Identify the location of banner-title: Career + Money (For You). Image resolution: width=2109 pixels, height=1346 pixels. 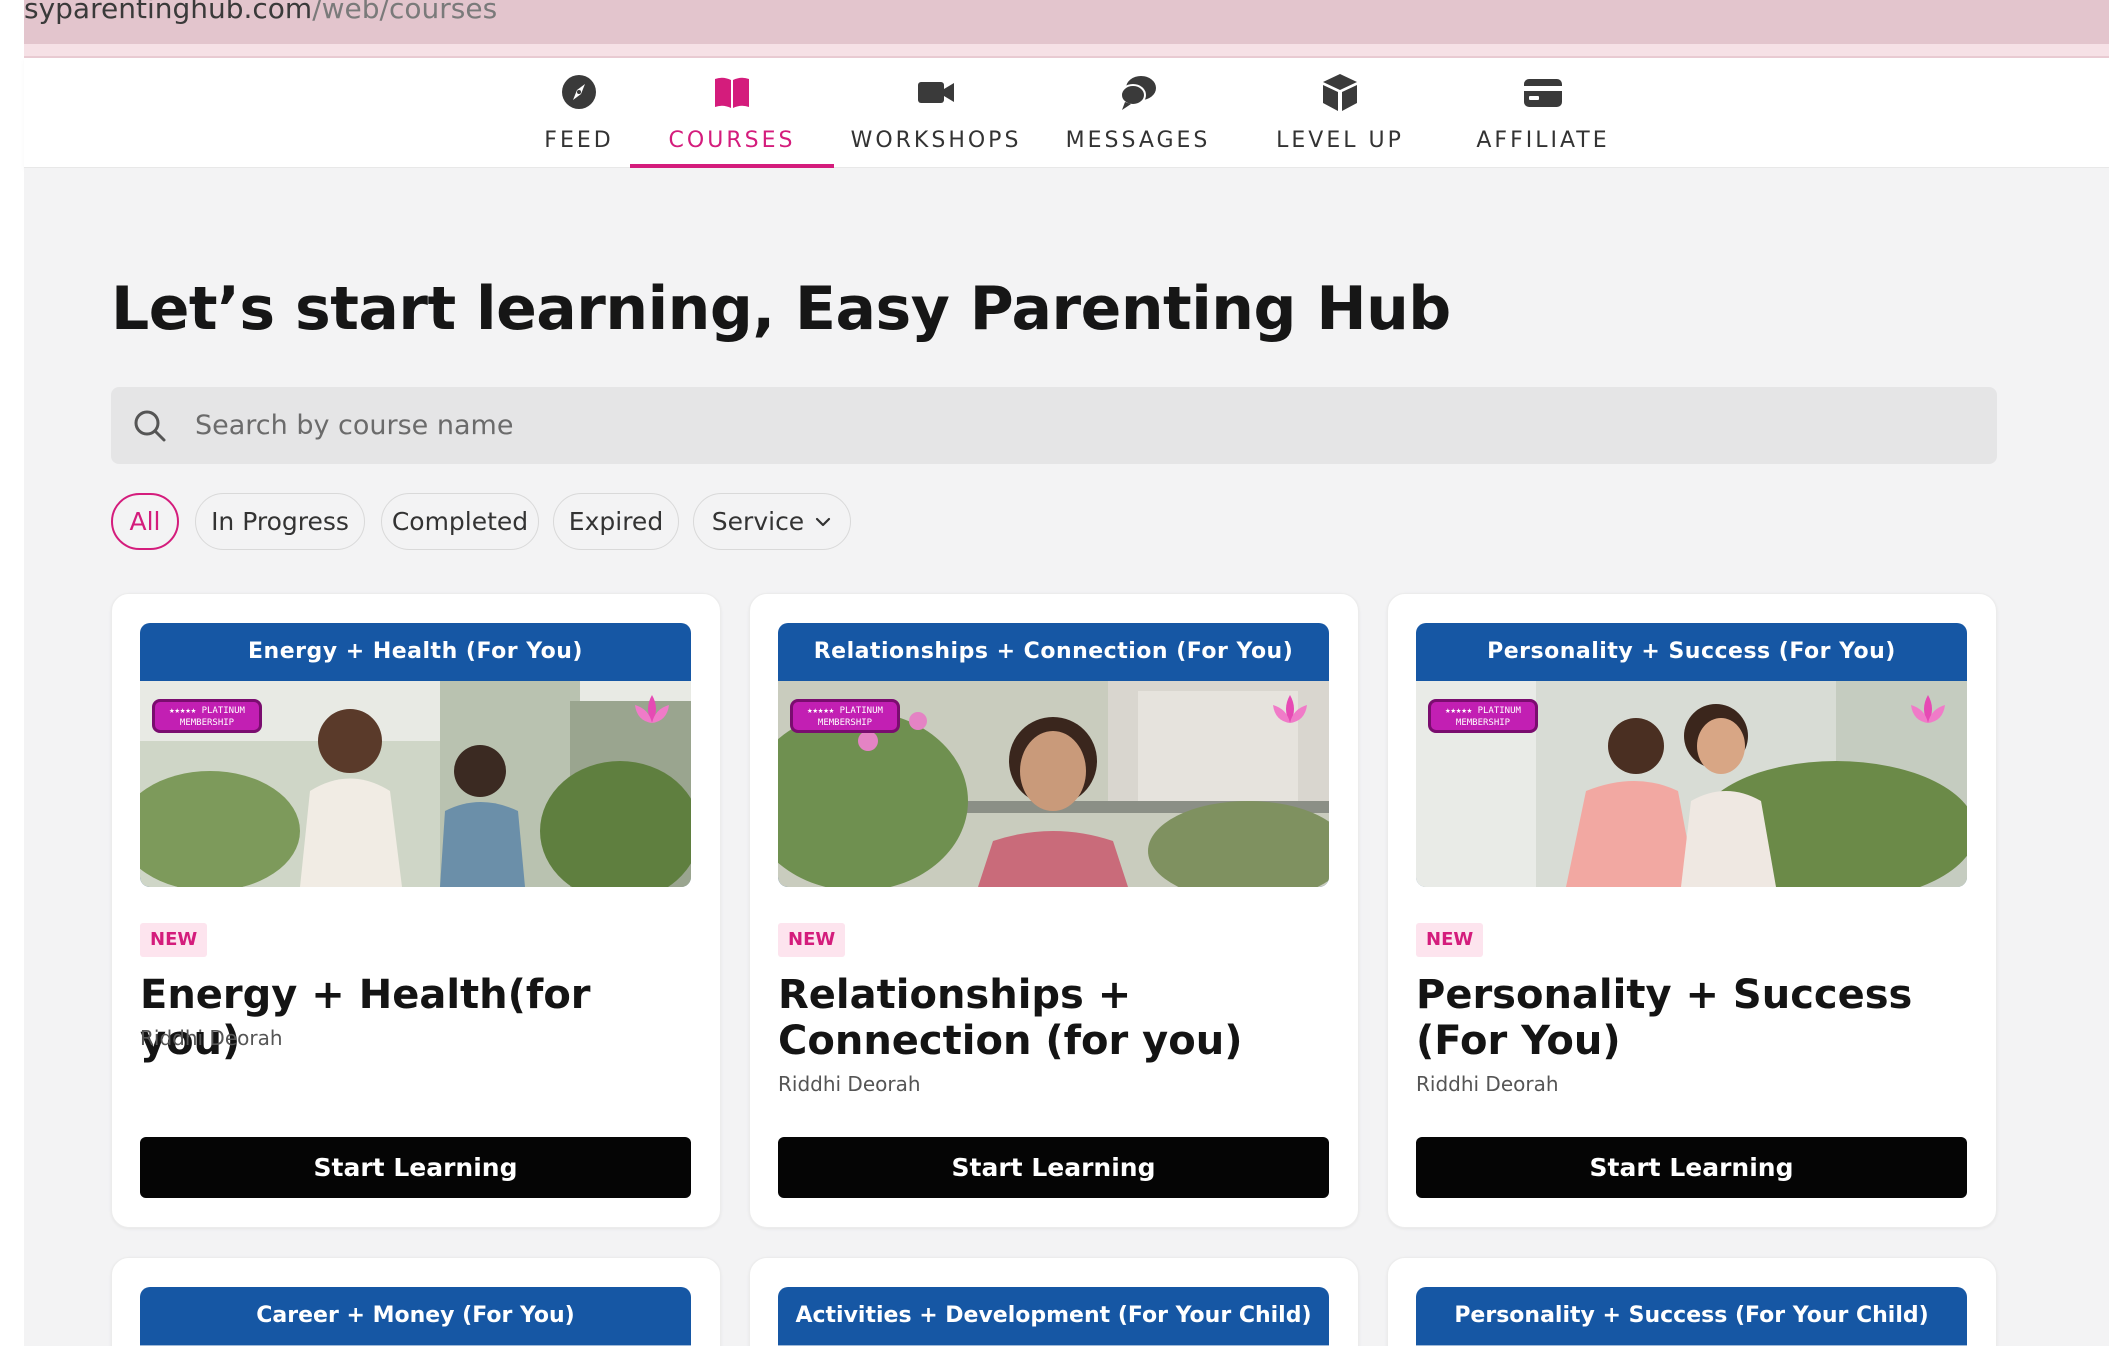
(415, 1315).